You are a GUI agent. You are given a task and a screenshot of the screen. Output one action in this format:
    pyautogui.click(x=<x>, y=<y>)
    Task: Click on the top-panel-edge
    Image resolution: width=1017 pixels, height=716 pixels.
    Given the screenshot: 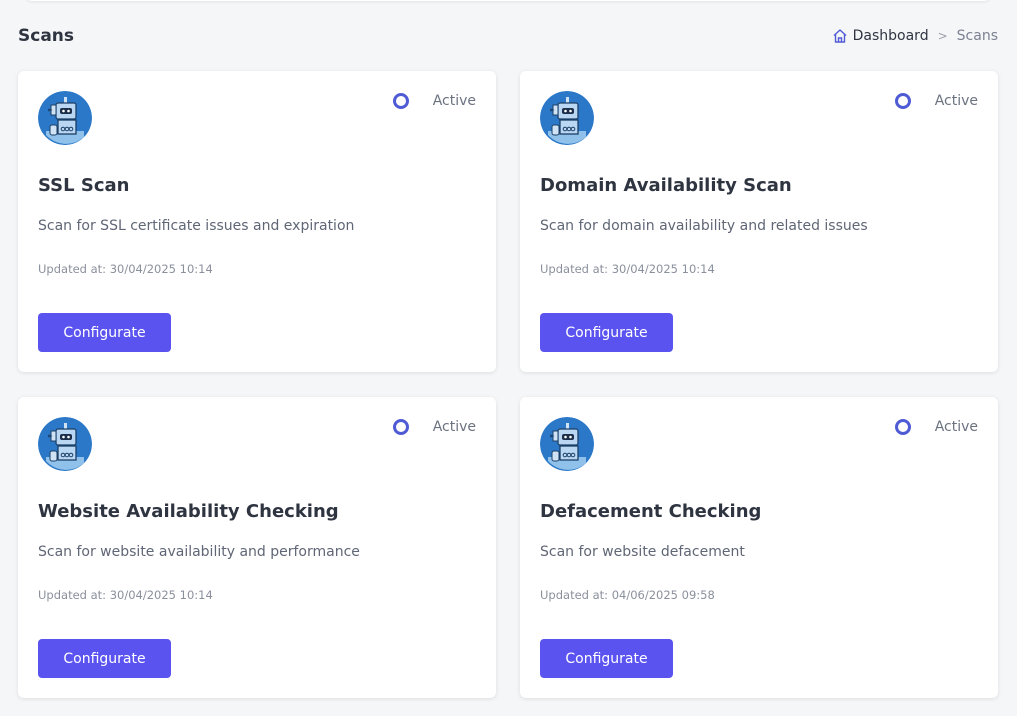 What is the action you would take?
    pyautogui.click(x=508, y=0)
    